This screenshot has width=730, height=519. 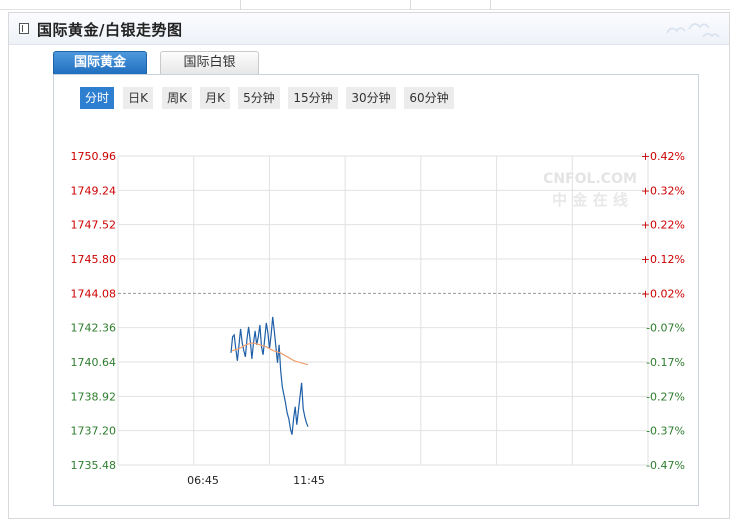 I want to click on percent-tick-label: +0.42%, so click(x=663, y=156).